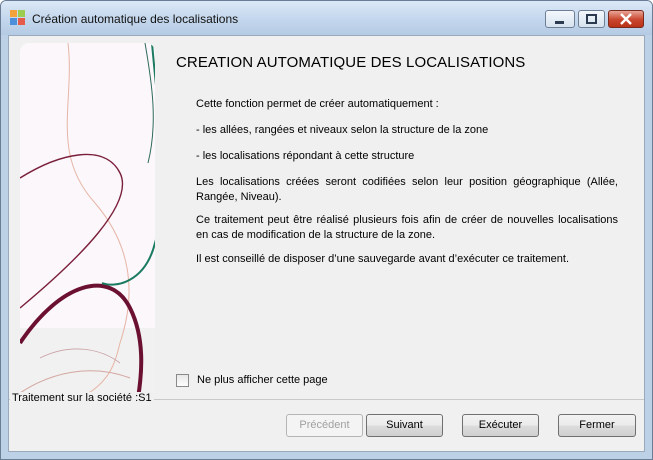 The image size is (653, 460). What do you see at coordinates (262, 380) in the screenshot?
I see `dont-show-again-label: Ne plus afficher cette page` at bounding box center [262, 380].